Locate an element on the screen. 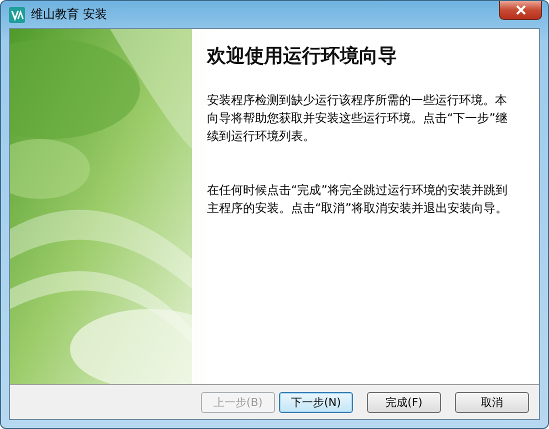 This screenshot has width=549, height=429. wizard-button: 下一步(N) is located at coordinates (316, 402).